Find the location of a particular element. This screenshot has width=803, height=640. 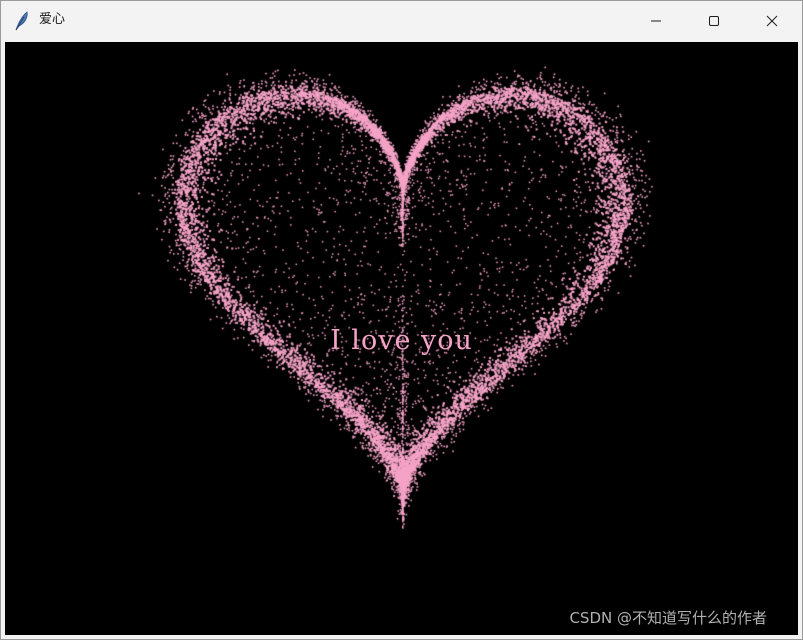

csdn-watermark: CSDN @不知道写什么的作者 is located at coordinates (668, 618).